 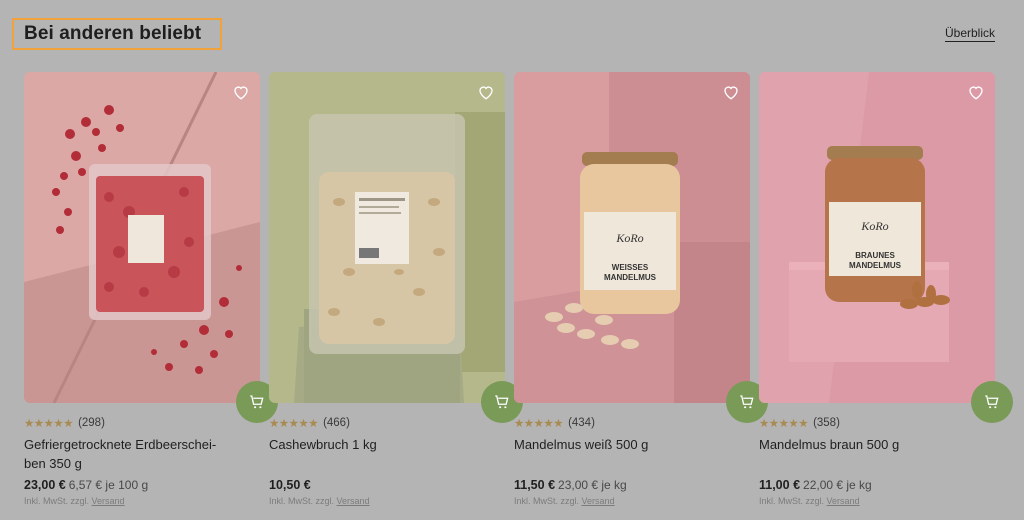 I want to click on product-price: 11,00 €, so click(x=780, y=485).